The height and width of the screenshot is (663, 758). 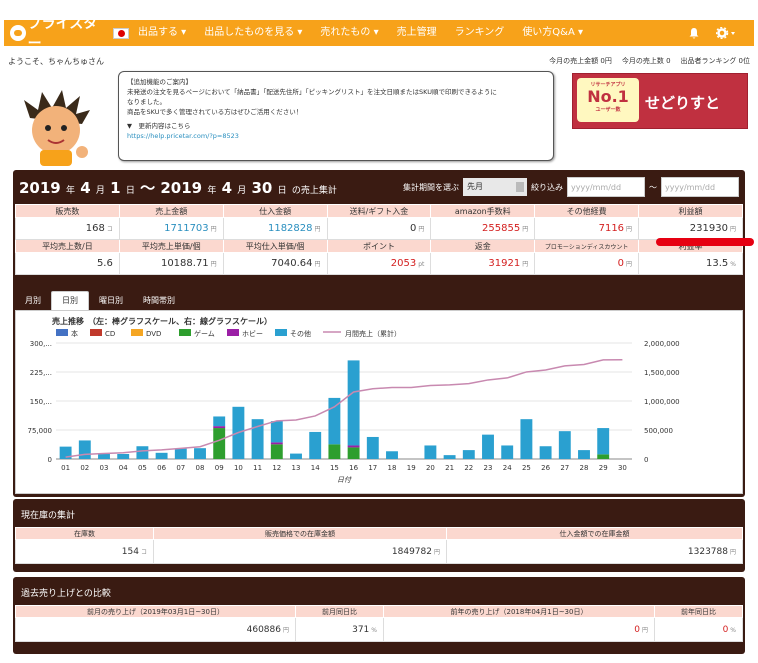 What do you see at coordinates (344, 480) in the screenshot?
I see `x-axis-label: 日付` at bounding box center [344, 480].